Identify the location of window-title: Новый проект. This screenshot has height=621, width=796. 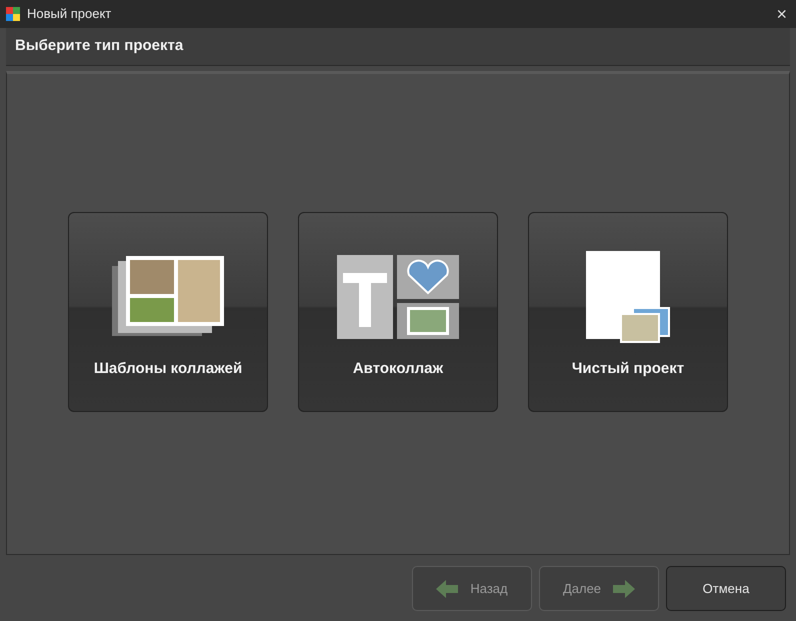
(69, 14).